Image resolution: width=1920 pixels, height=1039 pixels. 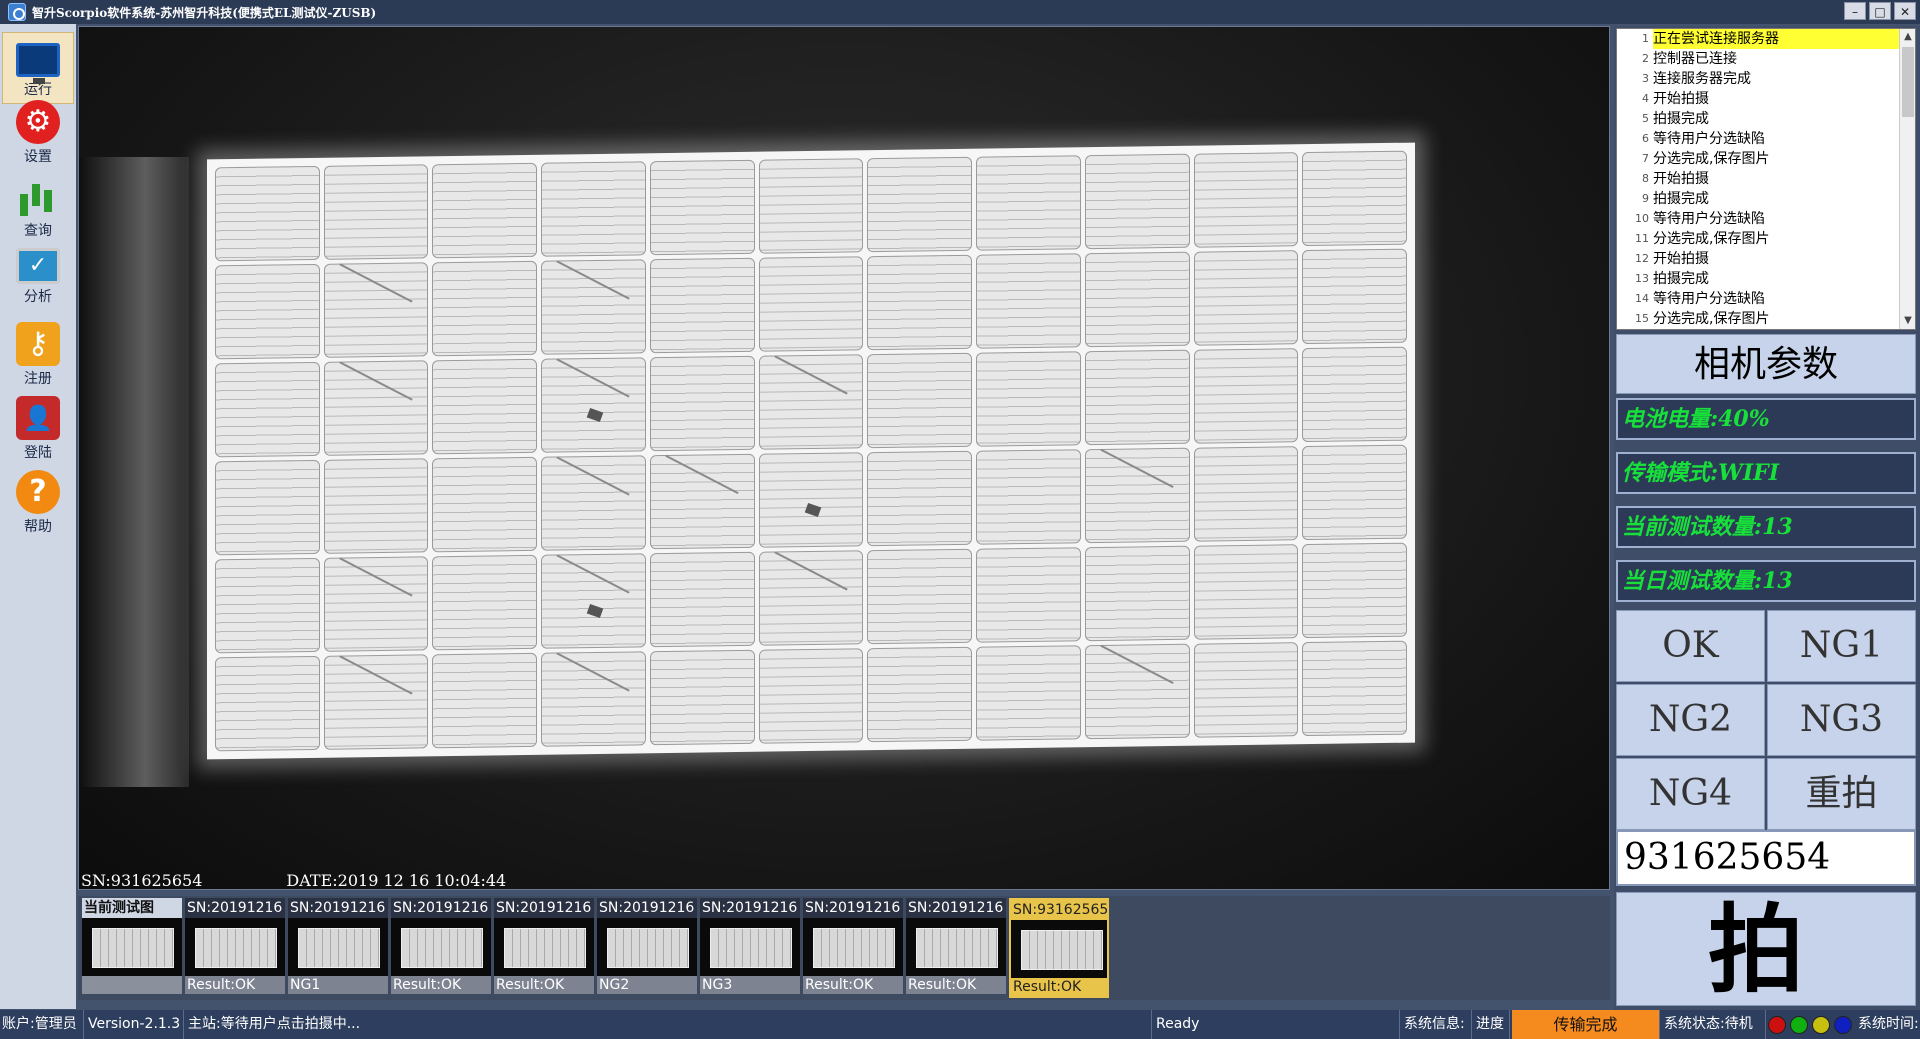 I want to click on log-line-number: 15, so click(x=1642, y=318).